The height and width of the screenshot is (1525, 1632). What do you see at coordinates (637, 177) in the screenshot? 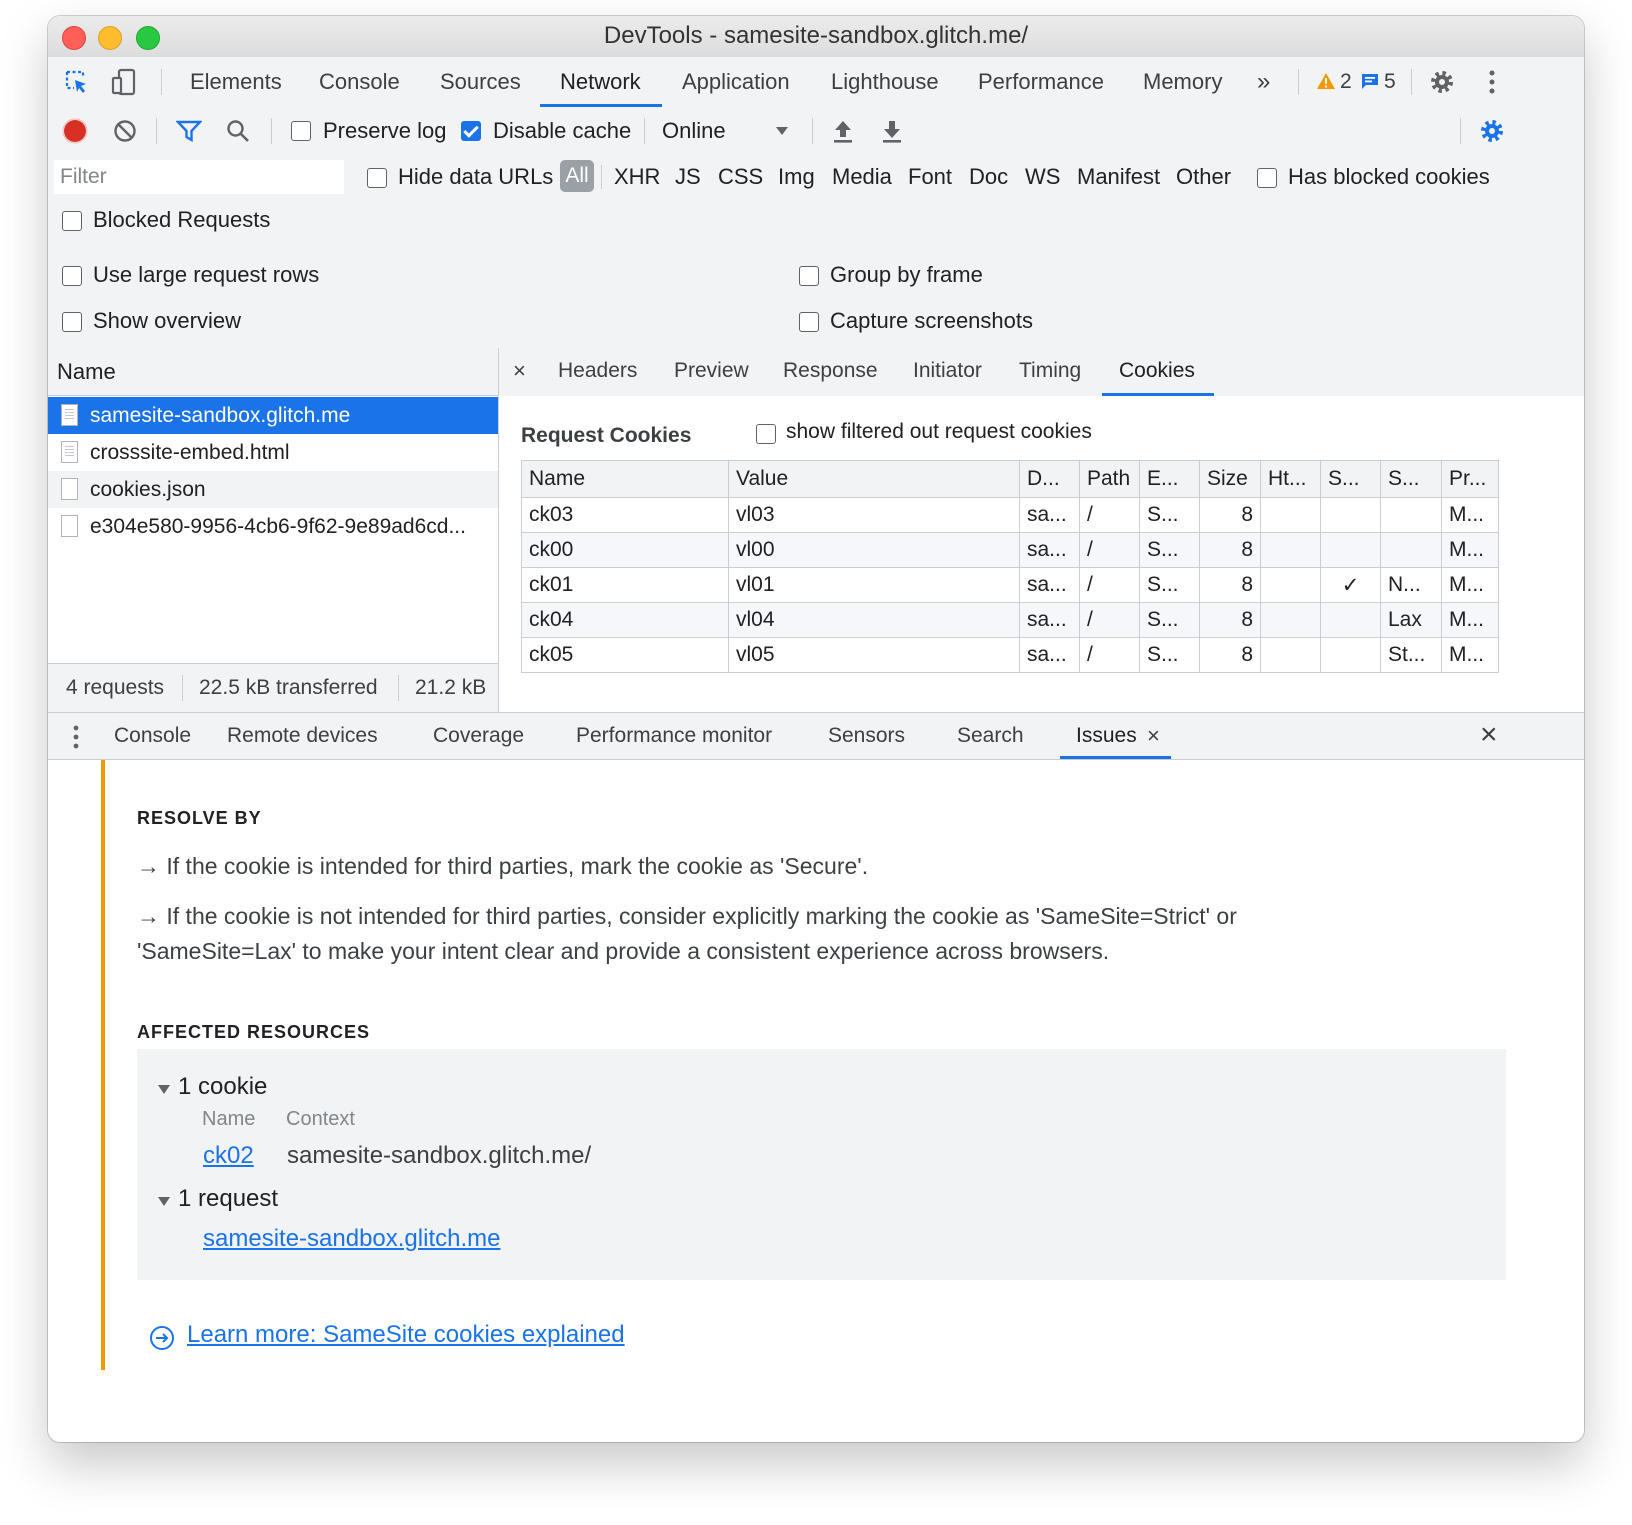
I see `type-filter-xhr: XHR` at bounding box center [637, 177].